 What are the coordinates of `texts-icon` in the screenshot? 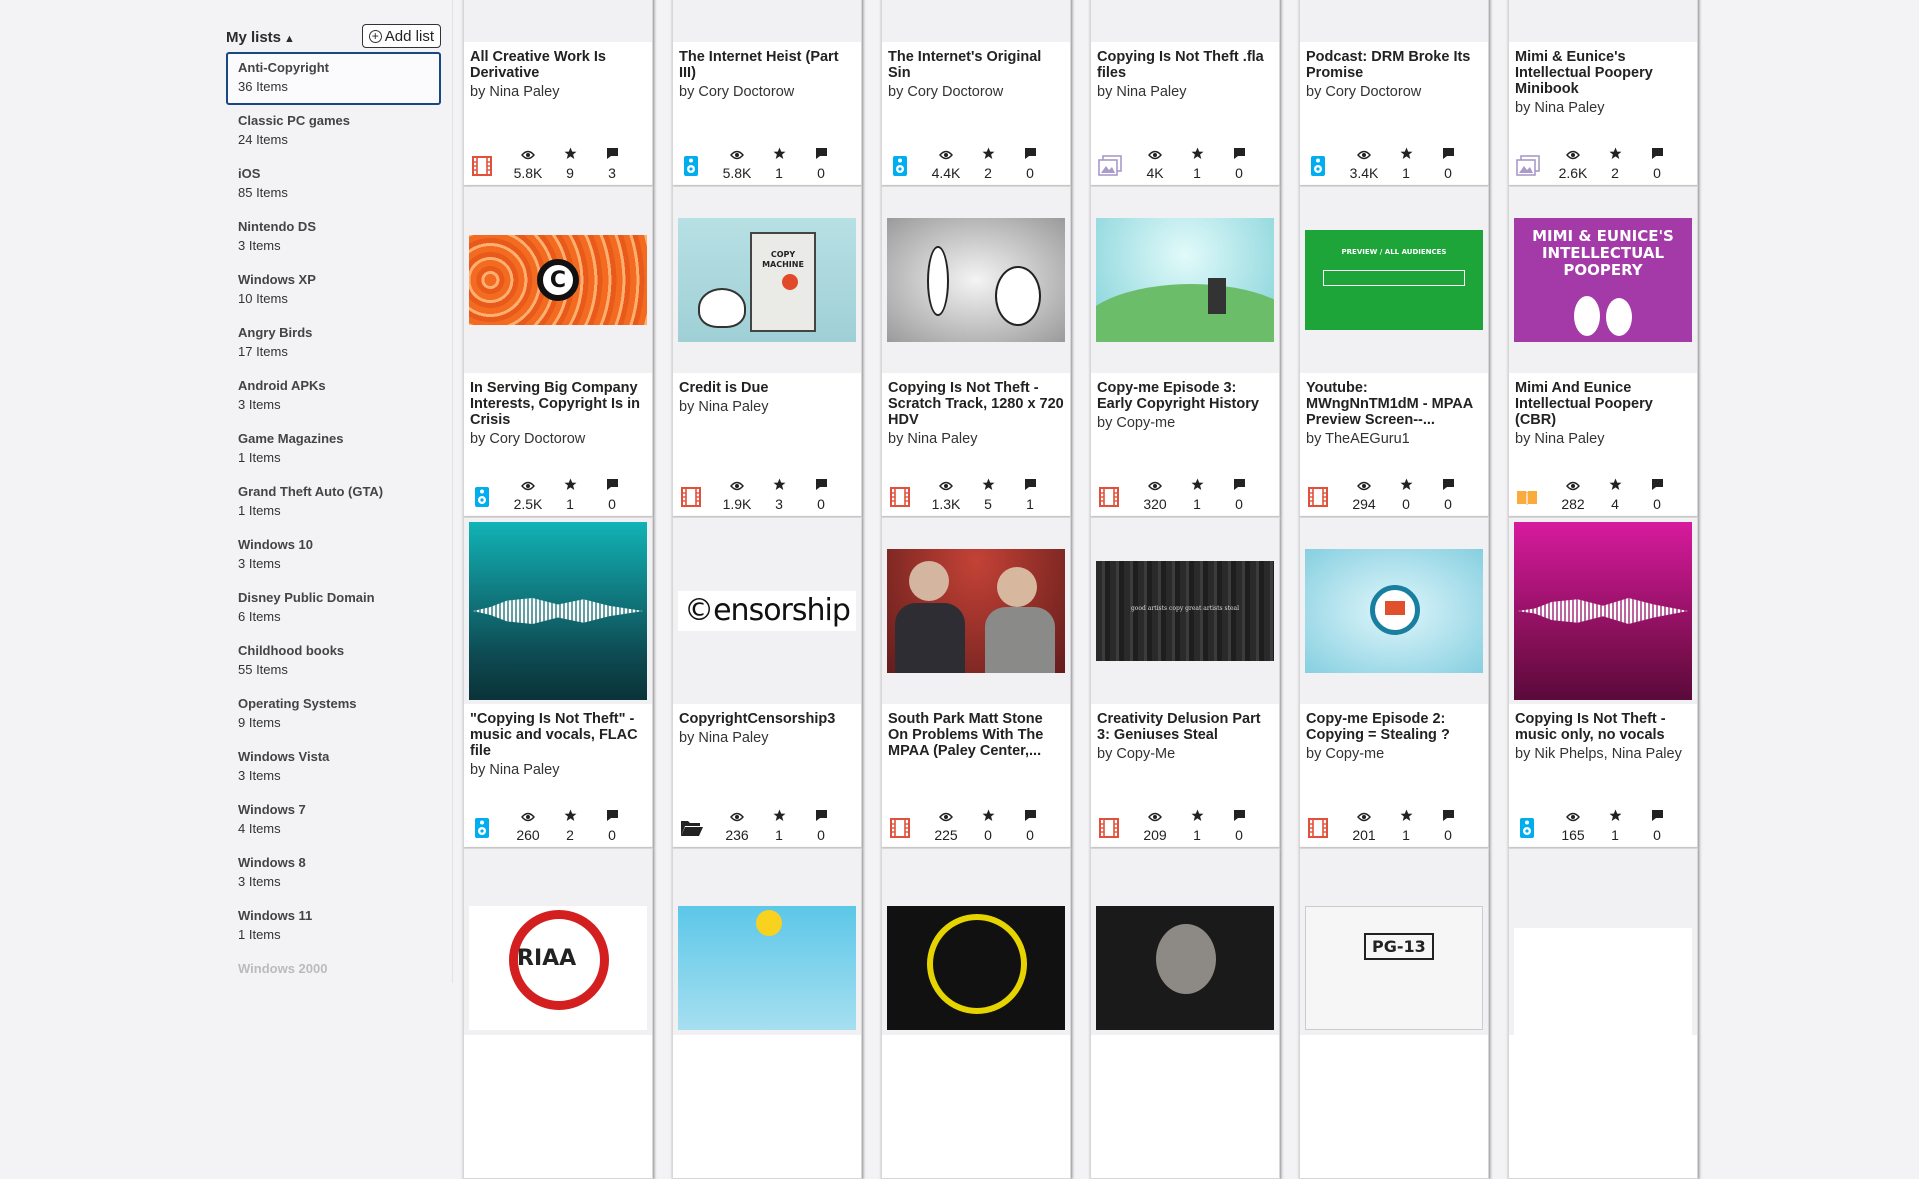 It's located at (1527, 497).